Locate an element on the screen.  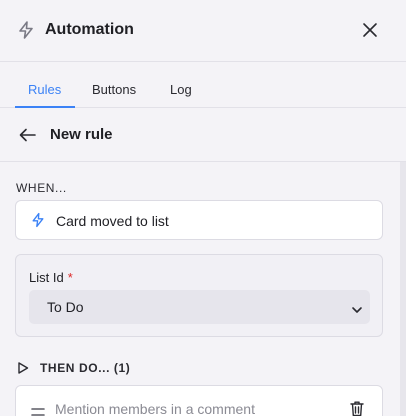
panel-header: Automation is located at coordinates (203, 31).